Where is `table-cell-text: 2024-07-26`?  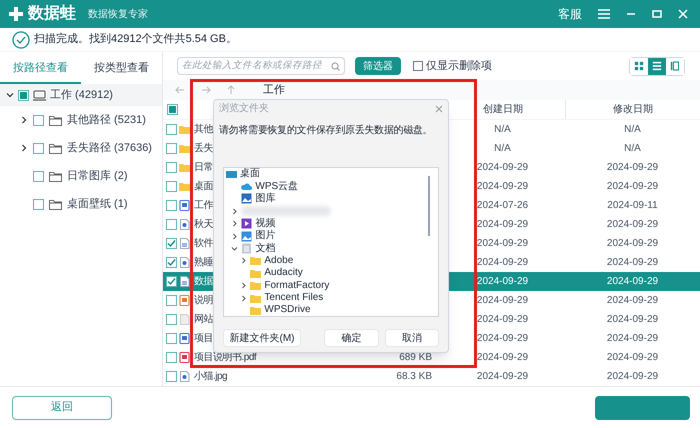 table-cell-text: 2024-07-26 is located at coordinates (502, 206).